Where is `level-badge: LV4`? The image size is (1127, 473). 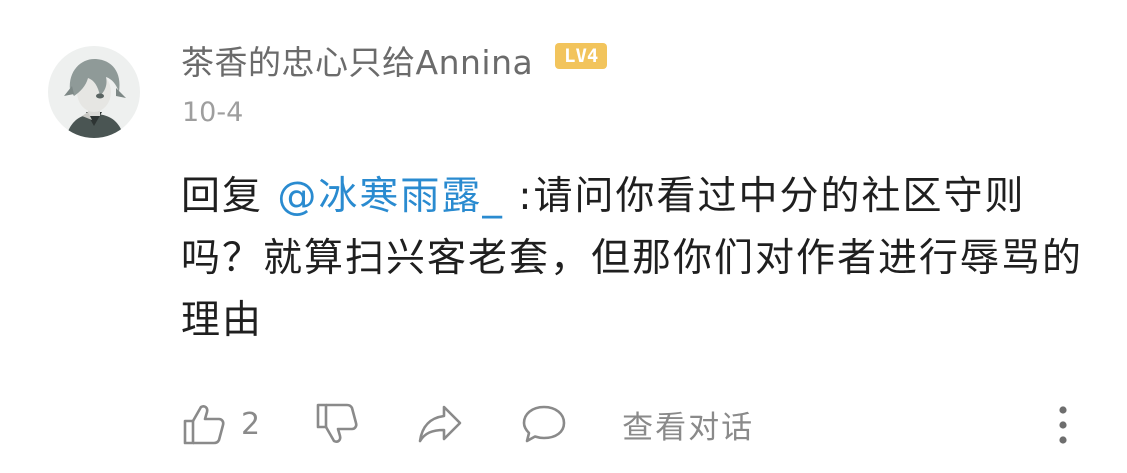
level-badge: LV4 is located at coordinates (581, 56).